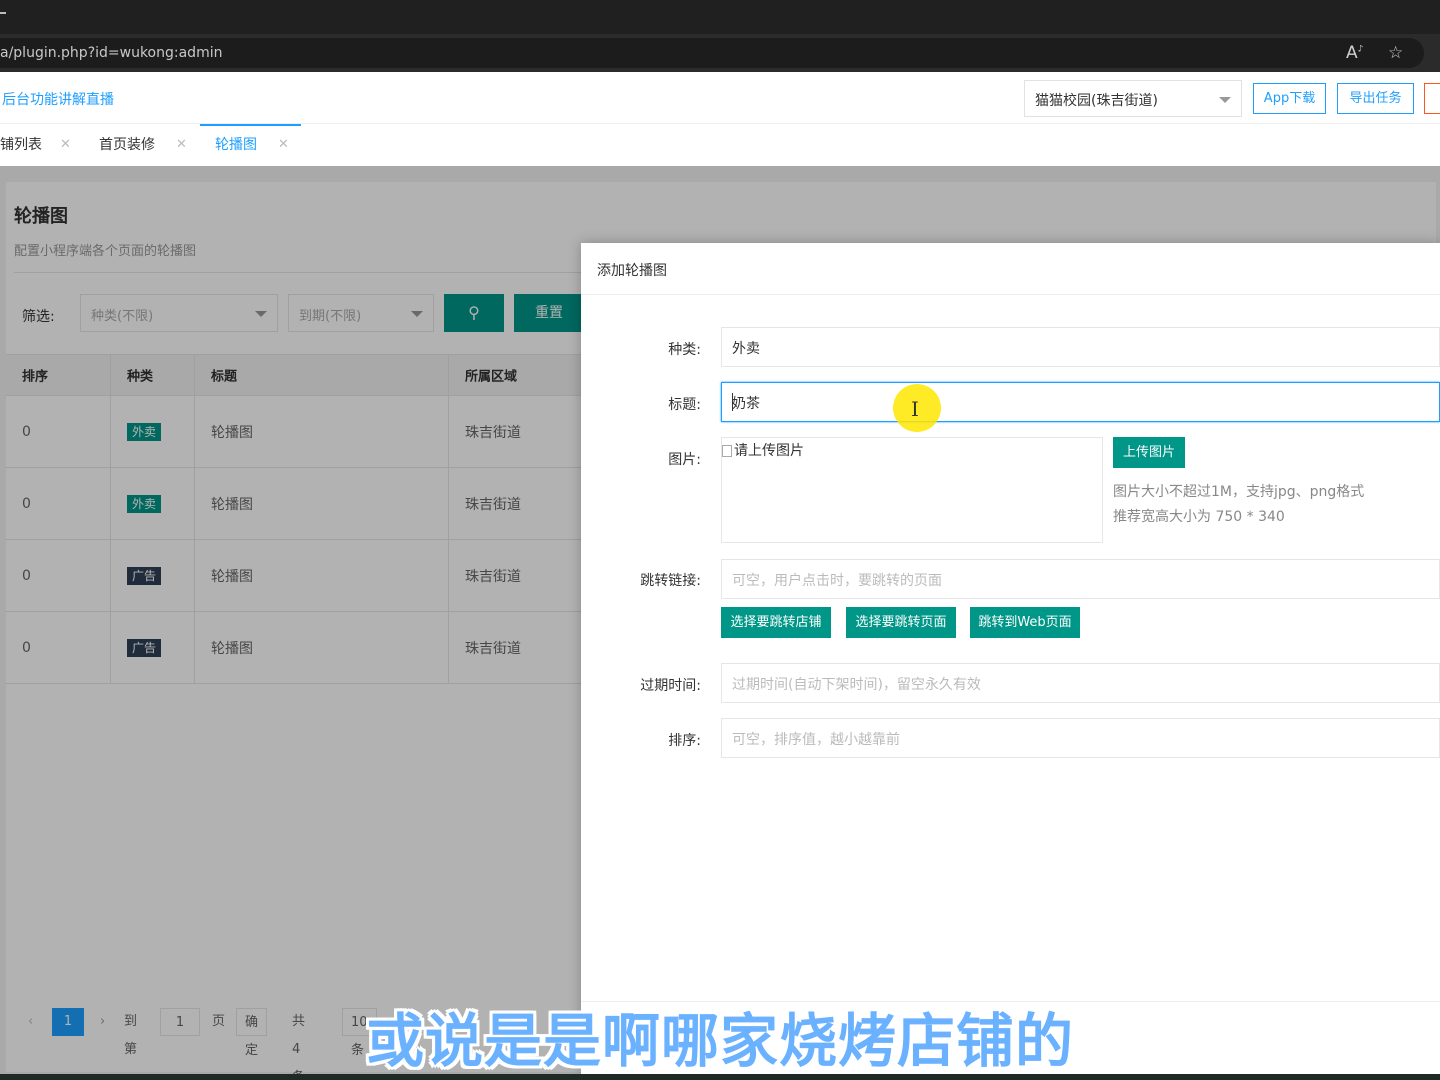 Image resolution: width=1440 pixels, height=1080 pixels. Describe the element at coordinates (127, 145) in the screenshot. I see `tab-label: 首页装修` at that location.